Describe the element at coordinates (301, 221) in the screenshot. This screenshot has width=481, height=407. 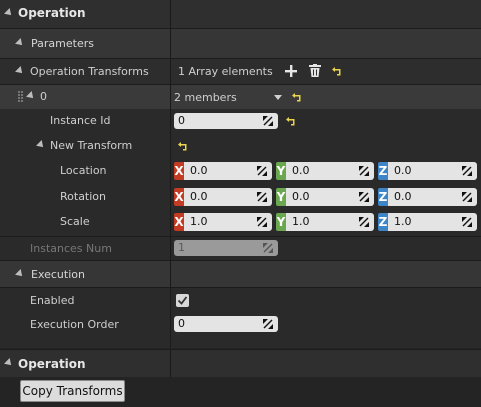
I see `scale-y-value: 1.0` at that location.